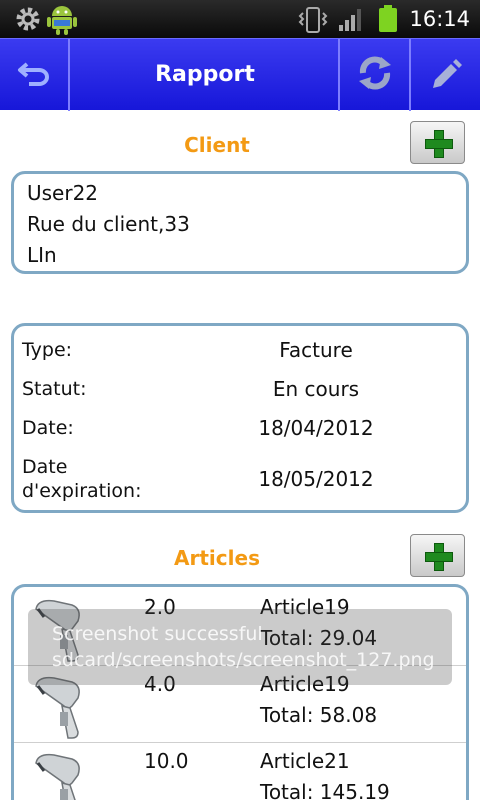 Image resolution: width=480 pixels, height=800 pixels. What do you see at coordinates (157, 634) in the screenshot?
I see `toast-line-1: Screenshot successful` at bounding box center [157, 634].